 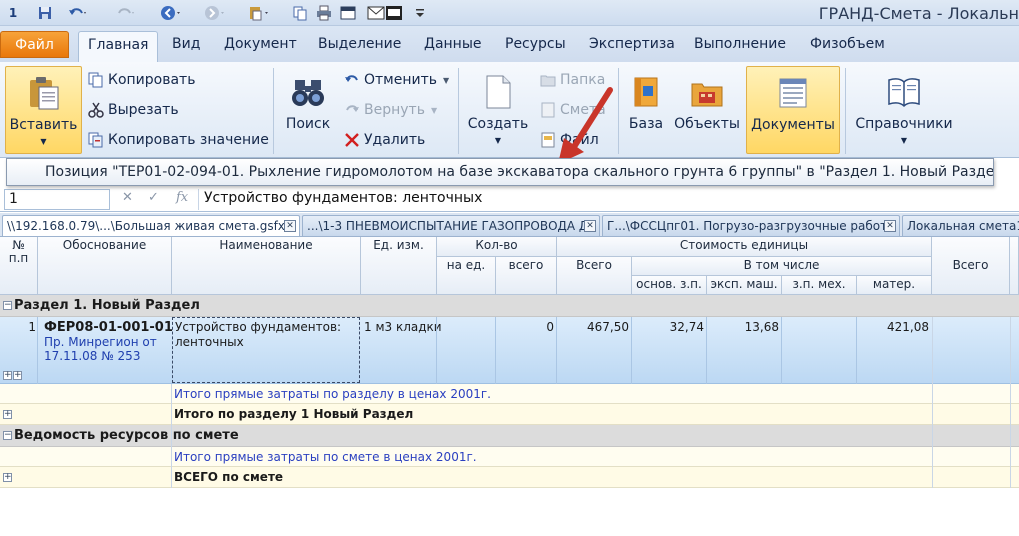 I want to click on col-header-unit: Ед. изм., so click(x=399, y=266).